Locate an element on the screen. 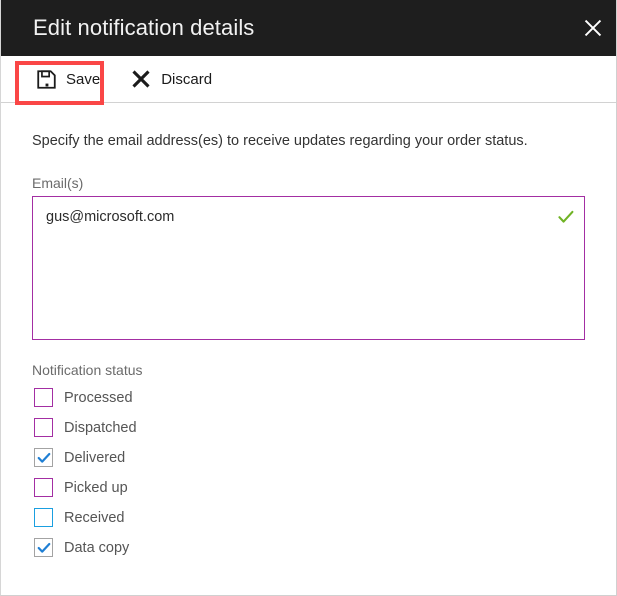  checkbox-data-copy is located at coordinates (43, 548).